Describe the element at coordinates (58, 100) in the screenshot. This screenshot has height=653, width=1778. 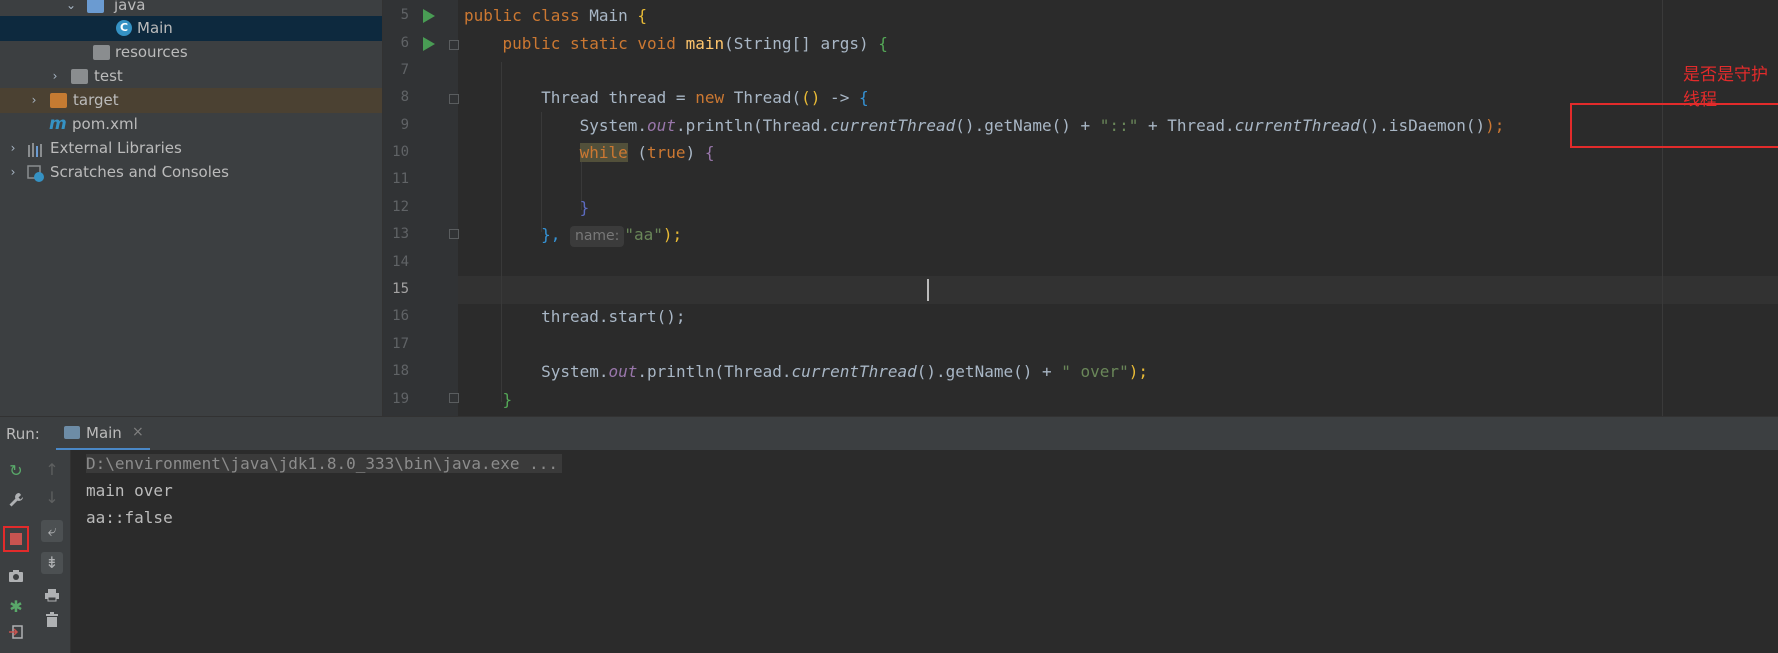
I see `folder-excluded-icon` at that location.